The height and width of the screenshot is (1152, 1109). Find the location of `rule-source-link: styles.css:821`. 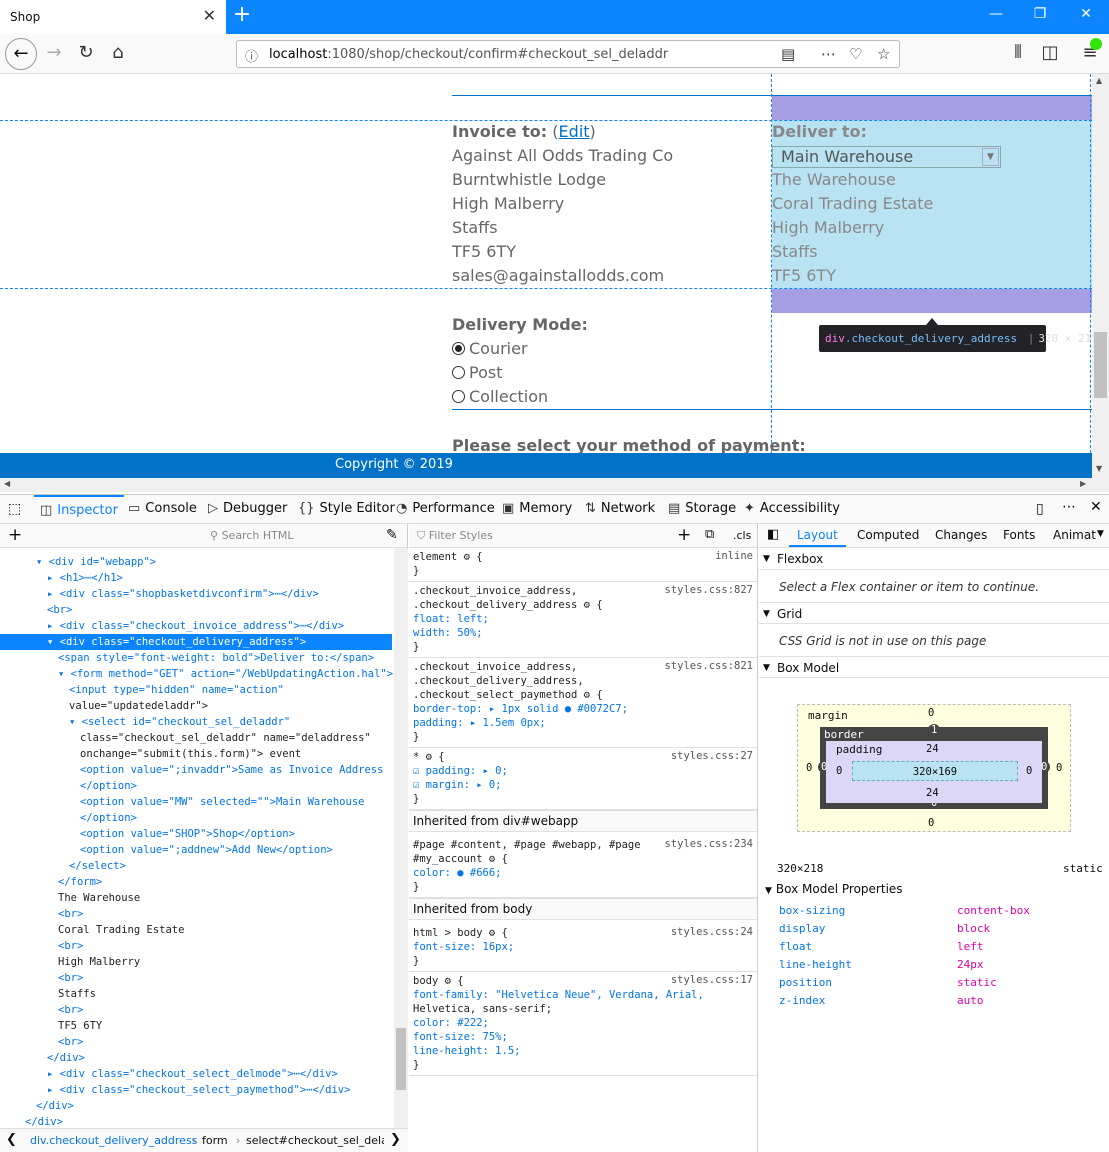

rule-source-link: styles.css:821 is located at coordinates (708, 666).